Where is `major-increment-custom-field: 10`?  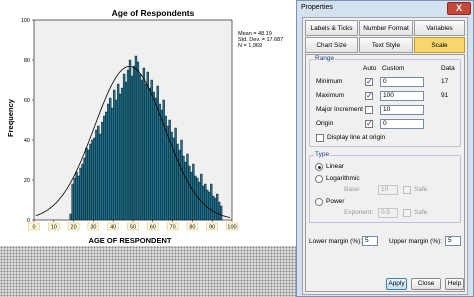
major-increment-custom-field: 10 is located at coordinates (402, 110).